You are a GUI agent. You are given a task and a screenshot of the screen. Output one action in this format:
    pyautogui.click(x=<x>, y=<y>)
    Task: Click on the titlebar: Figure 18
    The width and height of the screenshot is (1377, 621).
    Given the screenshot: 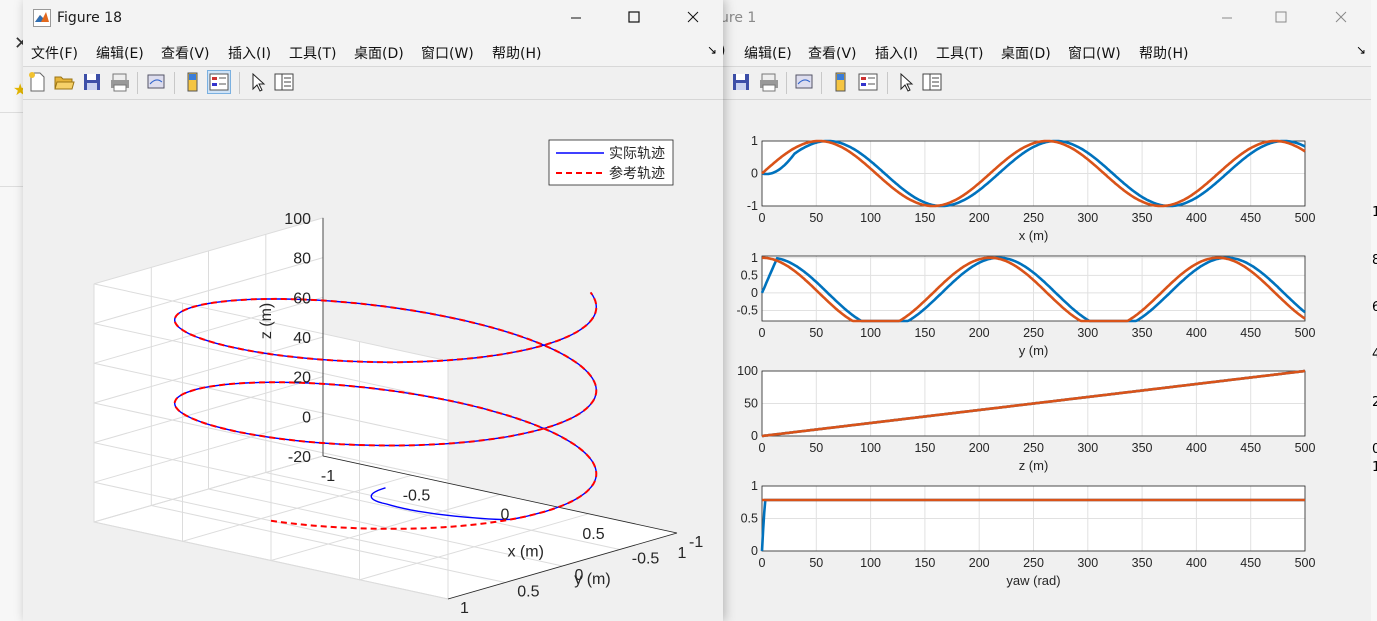 What is the action you would take?
    pyautogui.click(x=373, y=18)
    